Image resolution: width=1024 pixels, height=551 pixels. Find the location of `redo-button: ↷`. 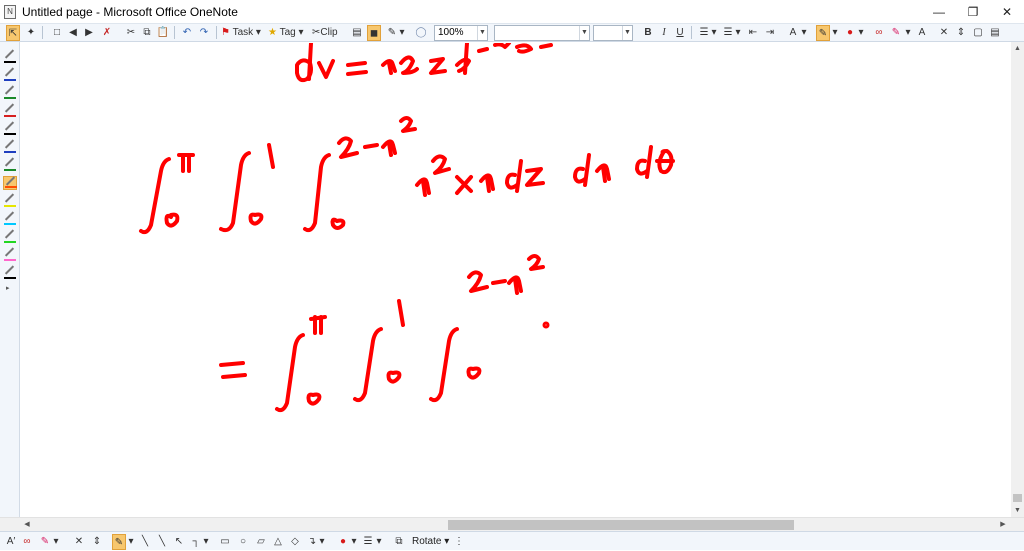

redo-button: ↷ is located at coordinates (204, 33).